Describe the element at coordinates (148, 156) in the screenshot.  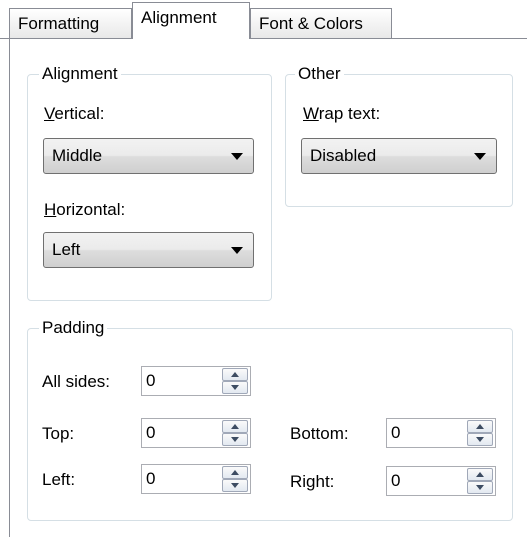
I see `vertical-select: Middle` at that location.